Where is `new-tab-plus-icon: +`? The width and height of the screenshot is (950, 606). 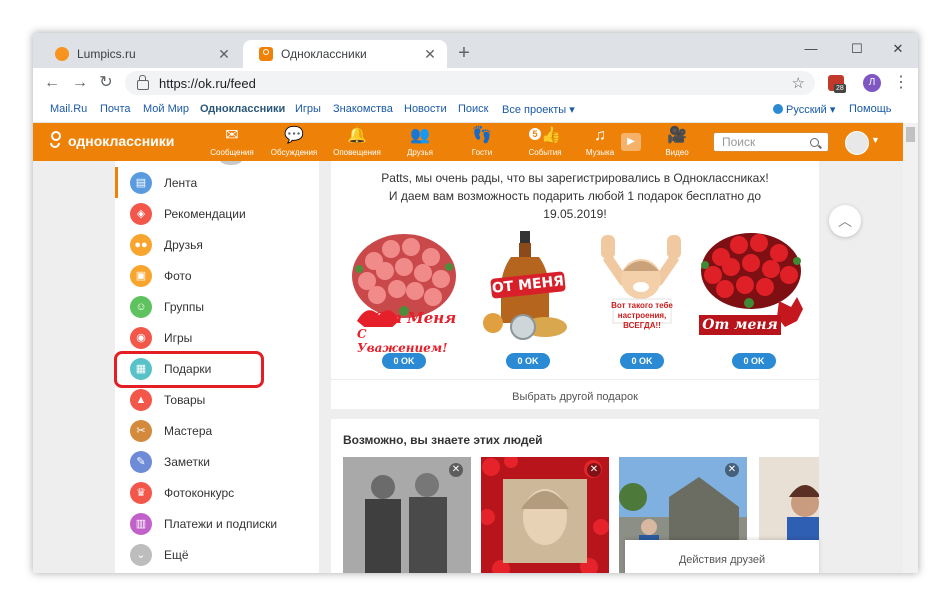
new-tab-plus-icon: + is located at coordinates (464, 53).